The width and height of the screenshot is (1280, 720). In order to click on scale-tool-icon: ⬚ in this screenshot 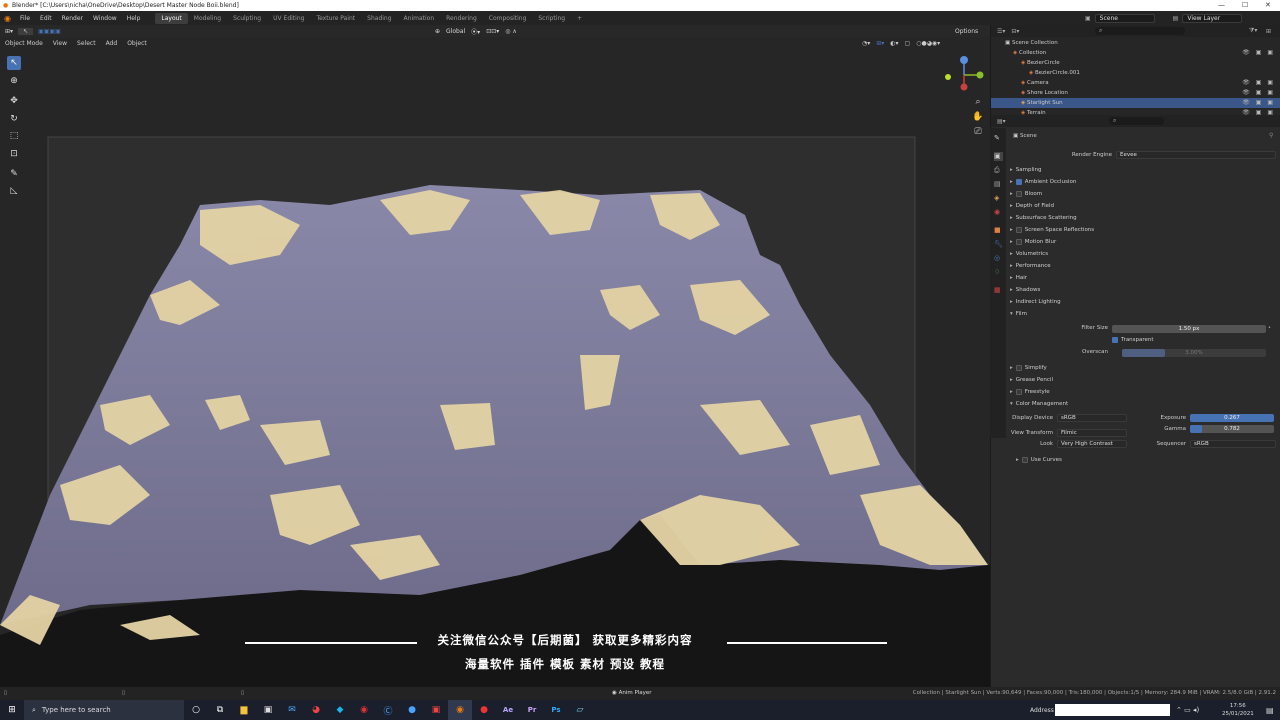, I will do `click(14, 136)`.